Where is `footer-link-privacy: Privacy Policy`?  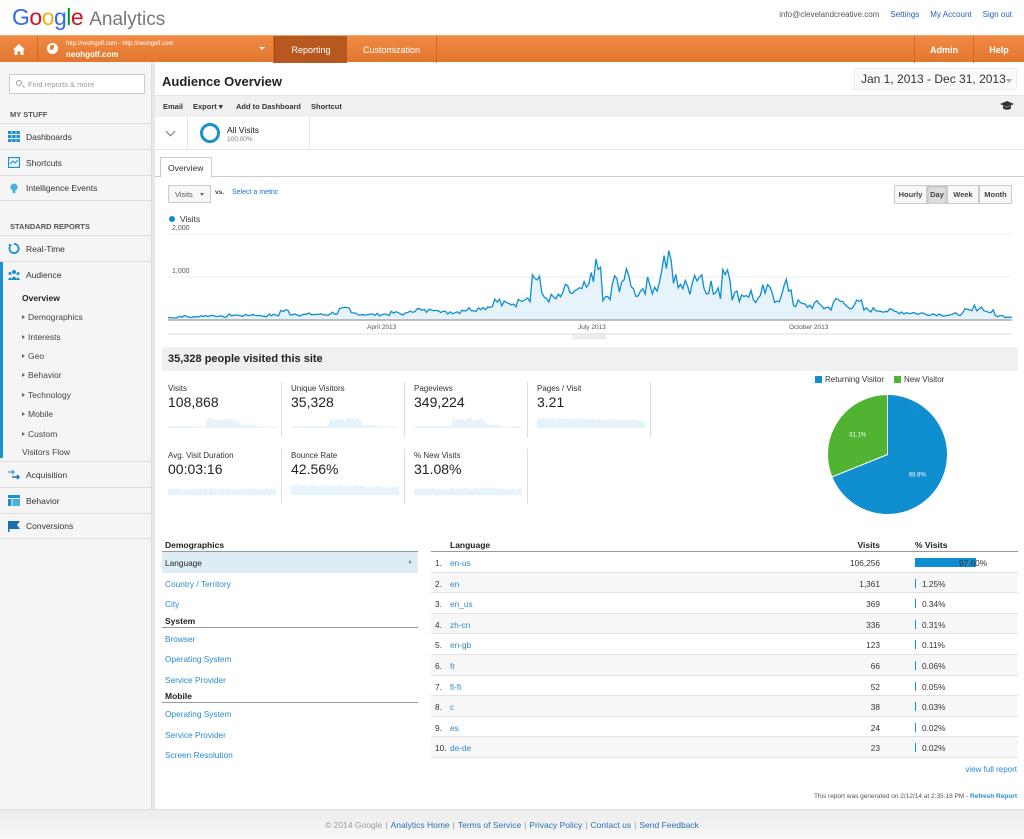
footer-link-privacy: Privacy Policy is located at coordinates (555, 825).